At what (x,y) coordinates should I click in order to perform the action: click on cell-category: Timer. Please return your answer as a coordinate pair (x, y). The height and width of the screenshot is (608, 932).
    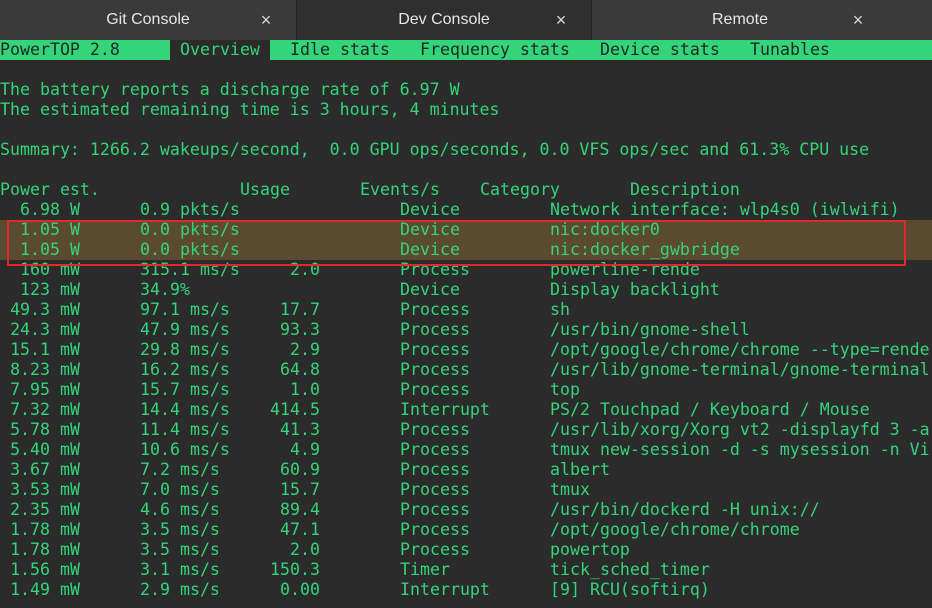
    Looking at the image, I should click on (425, 569).